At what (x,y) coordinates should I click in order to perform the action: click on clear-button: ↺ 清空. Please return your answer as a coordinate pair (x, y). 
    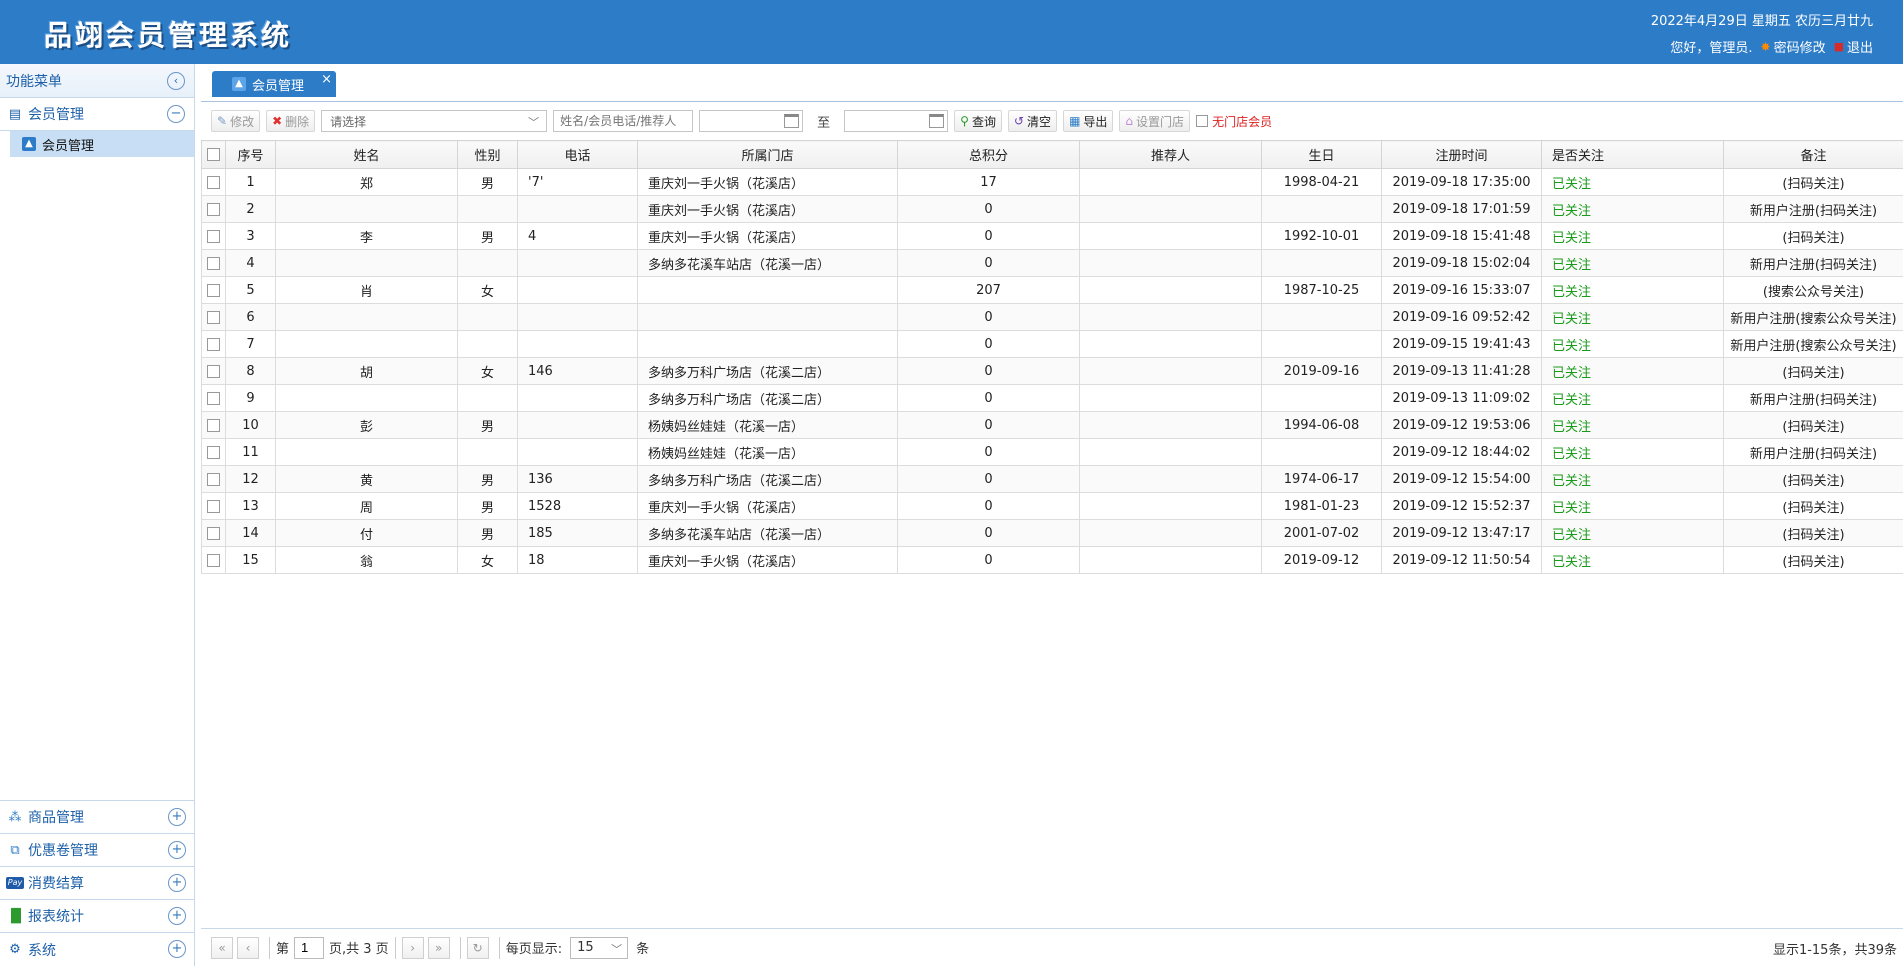
    Looking at the image, I should click on (1032, 121).